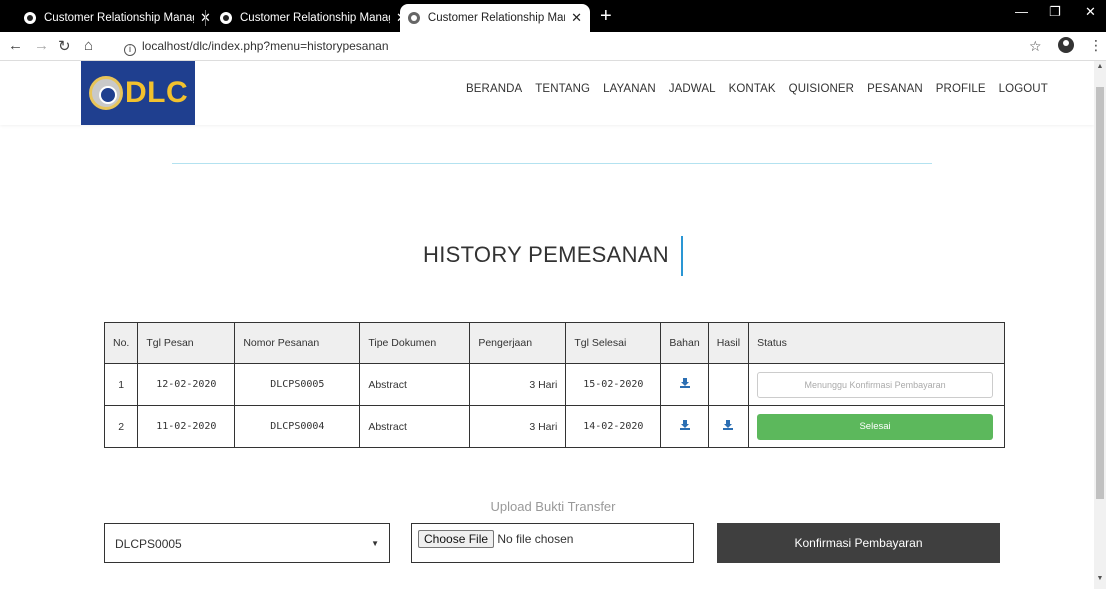 This screenshot has width=1106, height=589. Describe the element at coordinates (681, 256) in the screenshot. I see `title-accent-bar` at that location.